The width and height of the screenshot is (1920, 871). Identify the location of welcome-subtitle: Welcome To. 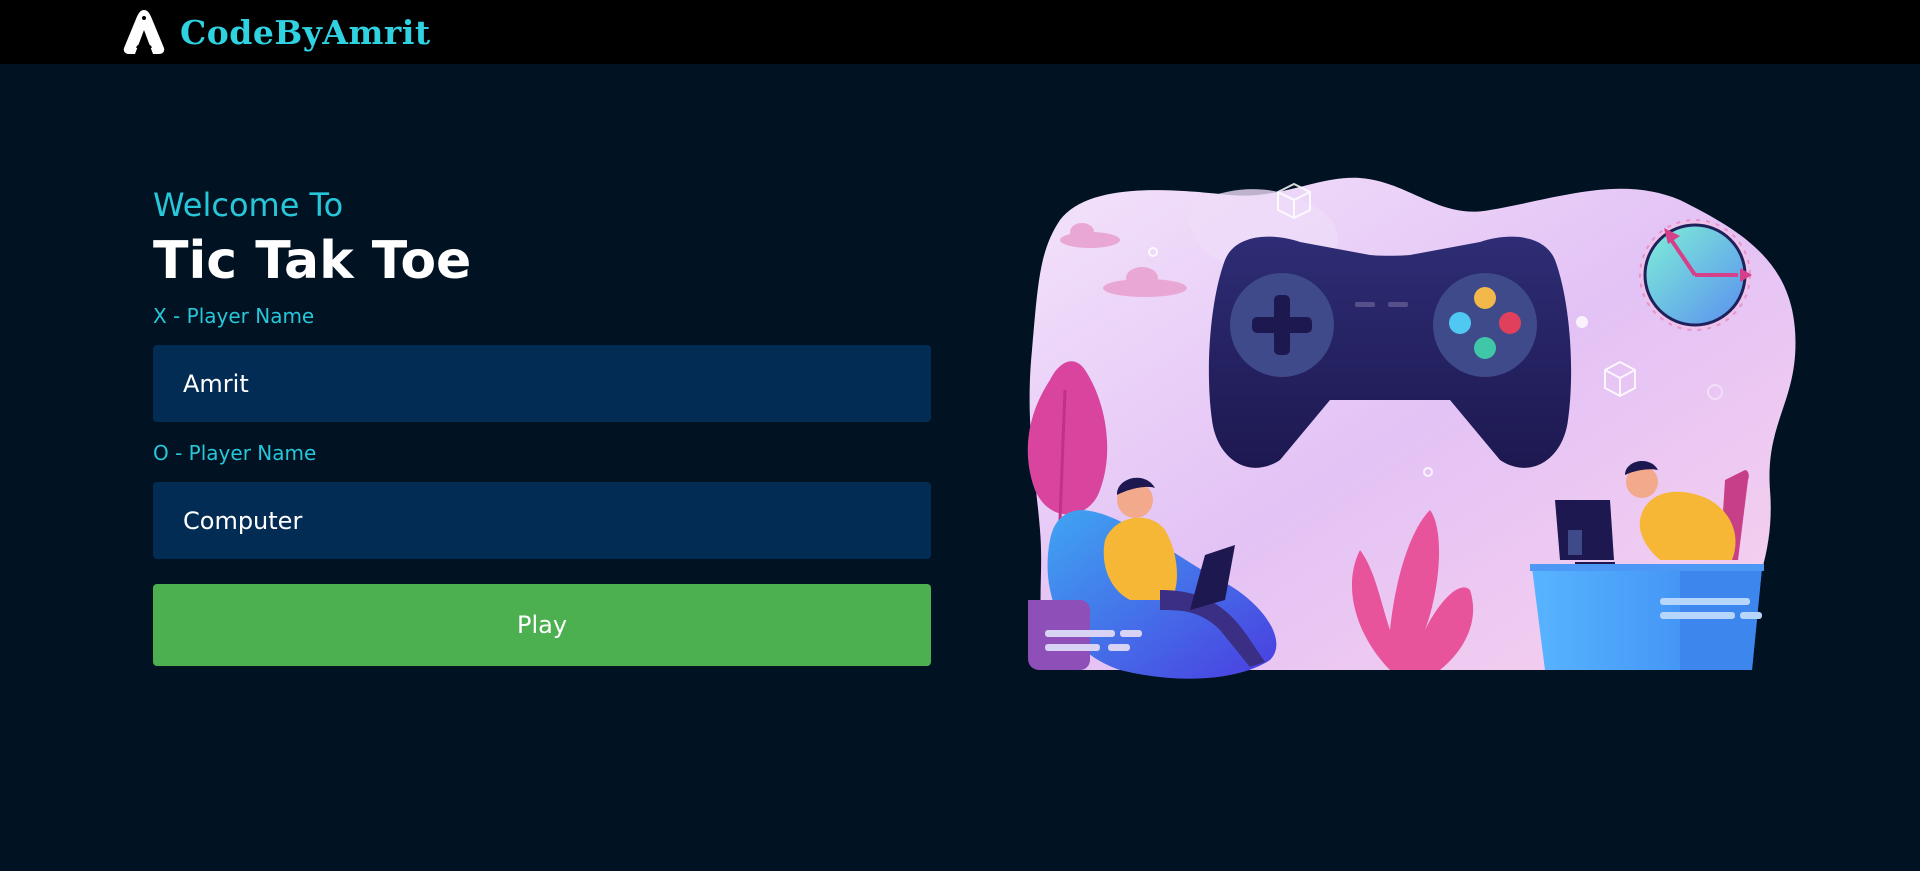
(248, 205).